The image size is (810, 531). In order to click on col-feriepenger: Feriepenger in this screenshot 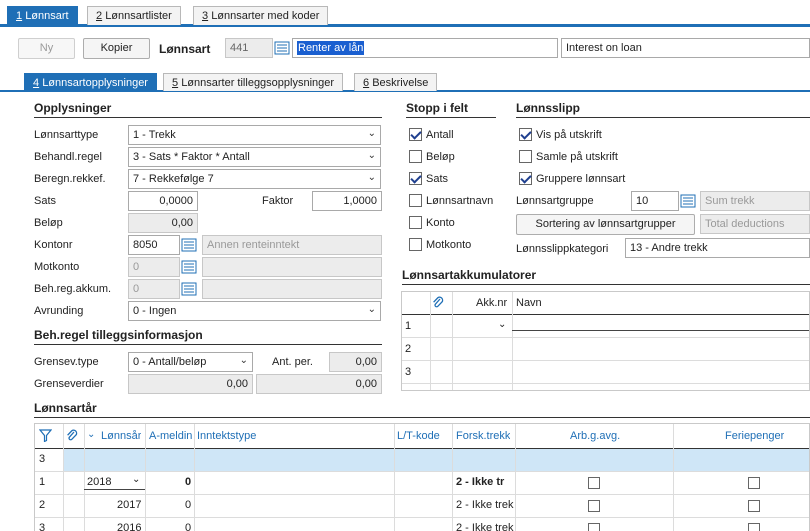, I will do `click(754, 436)`.